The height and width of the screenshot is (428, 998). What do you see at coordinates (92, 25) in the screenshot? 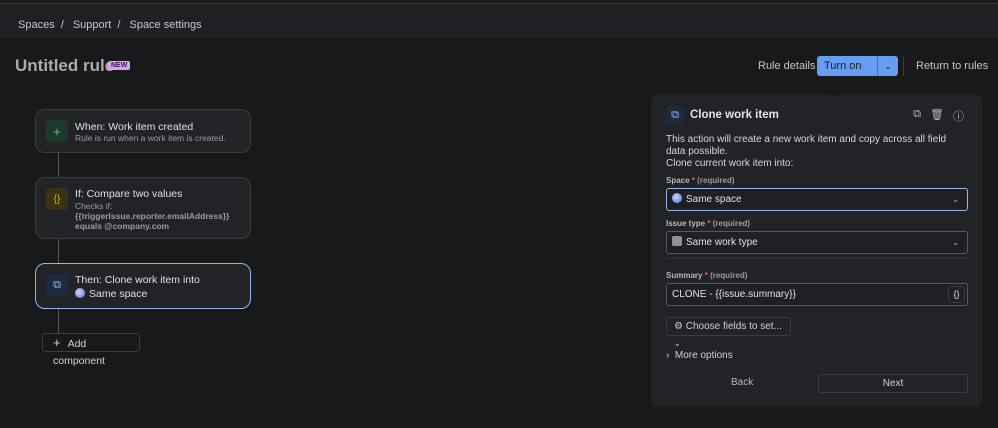
I see `breadcrumb-support: Support` at bounding box center [92, 25].